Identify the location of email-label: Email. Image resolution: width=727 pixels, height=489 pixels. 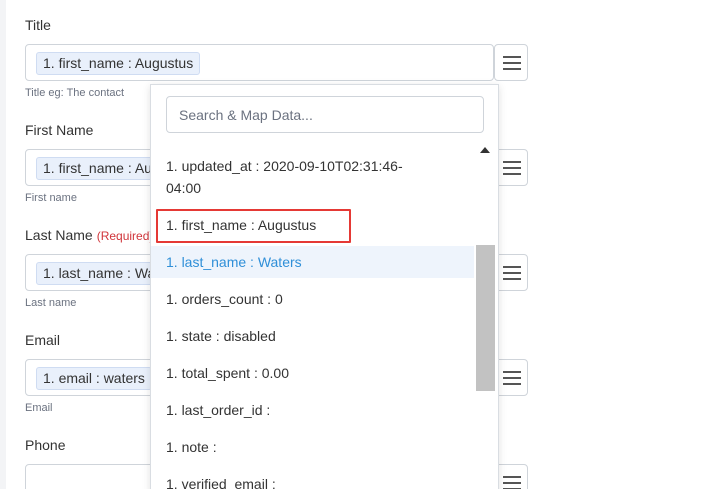
(43, 340).